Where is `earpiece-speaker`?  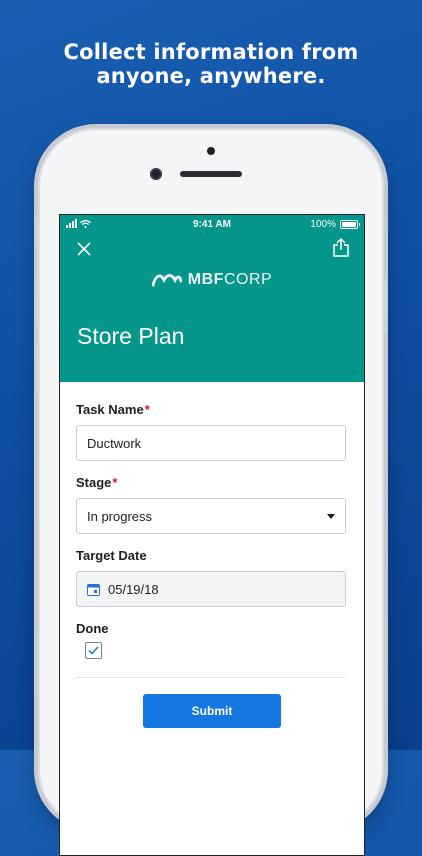
earpiece-speaker is located at coordinates (211, 174).